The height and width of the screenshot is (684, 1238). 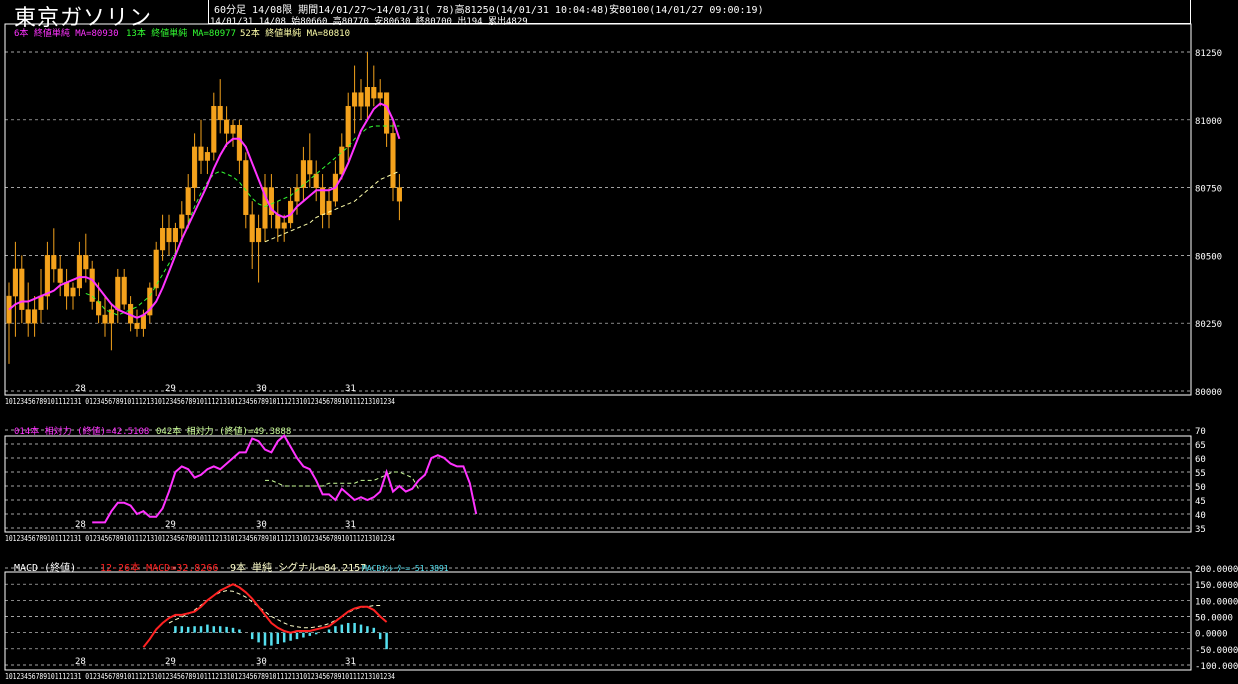 I want to click on y-tick-label: 81250, so click(x=1208, y=54).